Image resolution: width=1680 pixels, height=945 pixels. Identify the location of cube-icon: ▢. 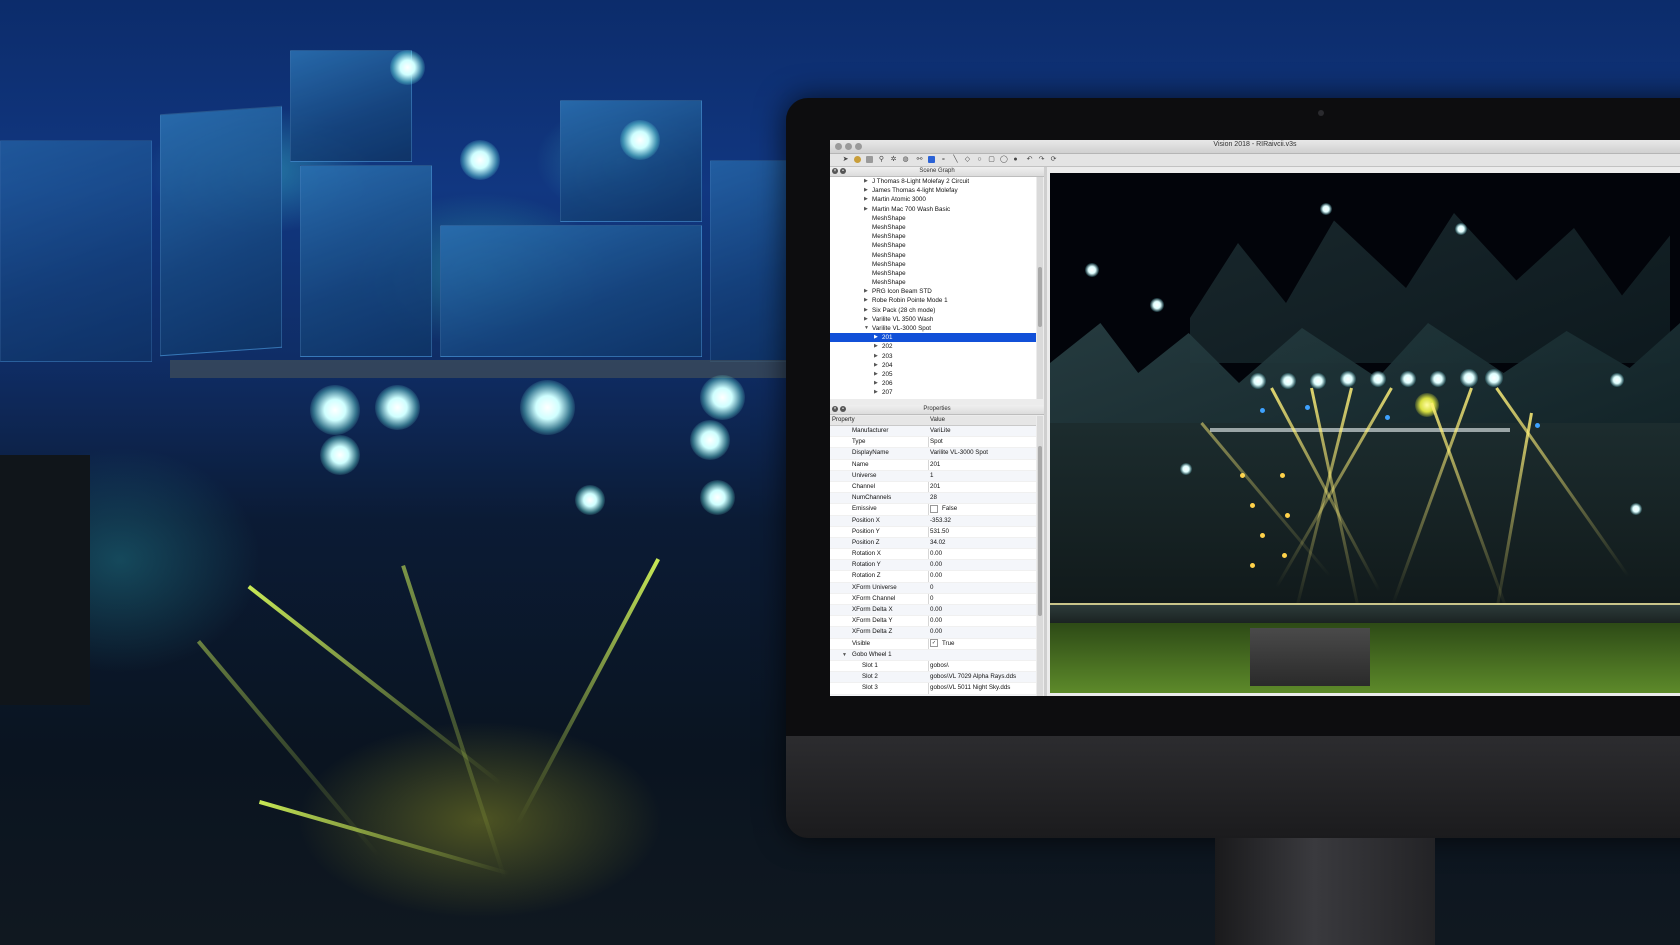
(991, 159).